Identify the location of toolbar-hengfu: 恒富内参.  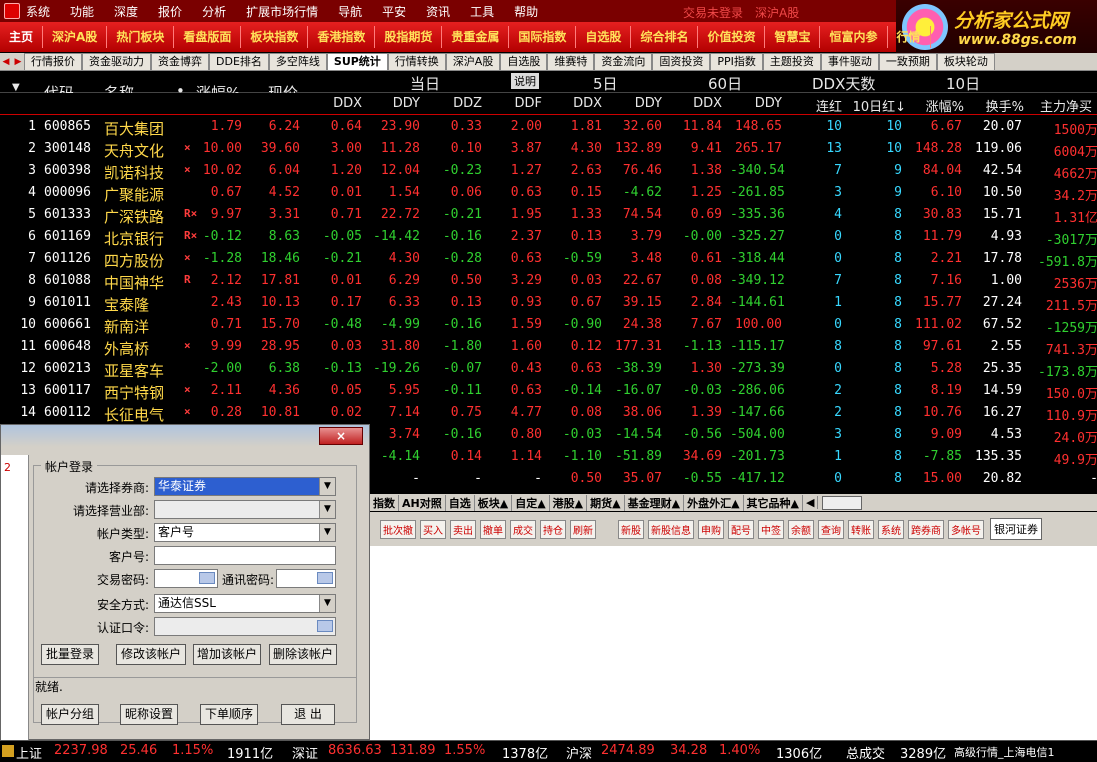
(854, 37).